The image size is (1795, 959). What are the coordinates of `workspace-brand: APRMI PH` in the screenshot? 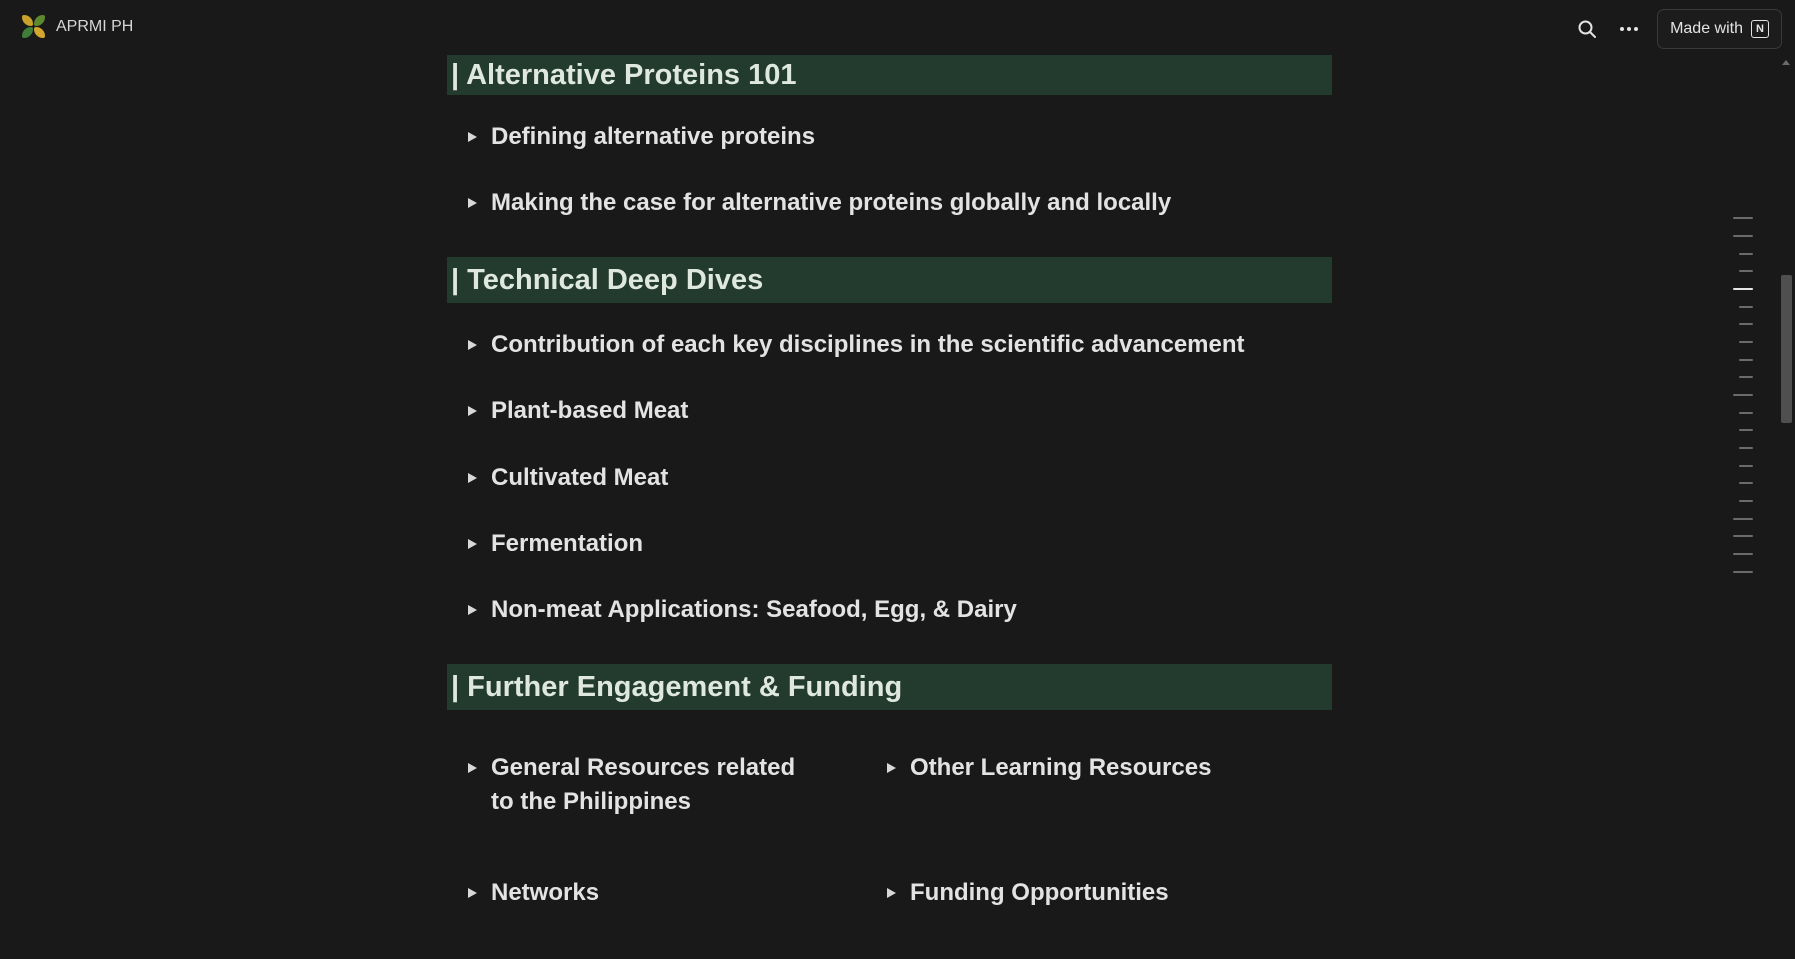 It's located at (77, 27).